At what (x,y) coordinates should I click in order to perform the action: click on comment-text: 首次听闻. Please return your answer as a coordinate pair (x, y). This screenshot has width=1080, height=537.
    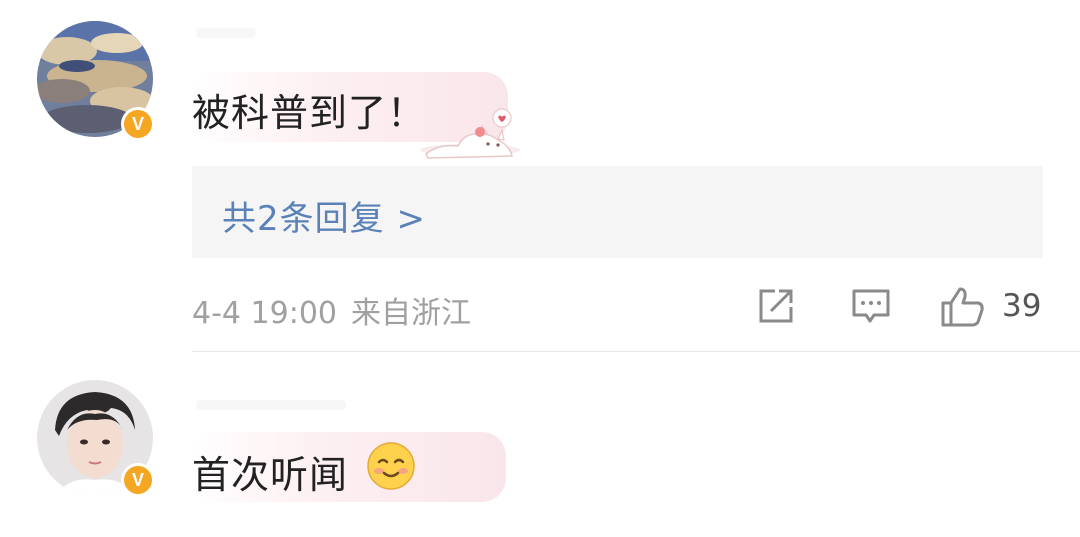
    Looking at the image, I should click on (270, 475).